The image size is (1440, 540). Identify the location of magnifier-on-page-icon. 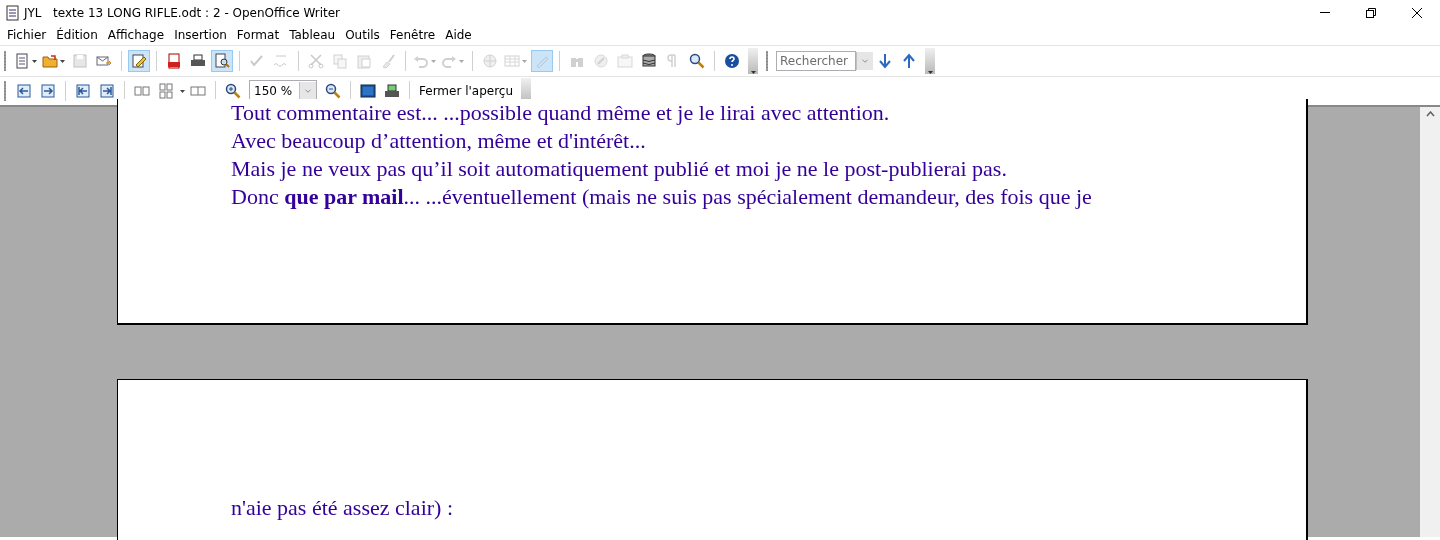
(222, 61).